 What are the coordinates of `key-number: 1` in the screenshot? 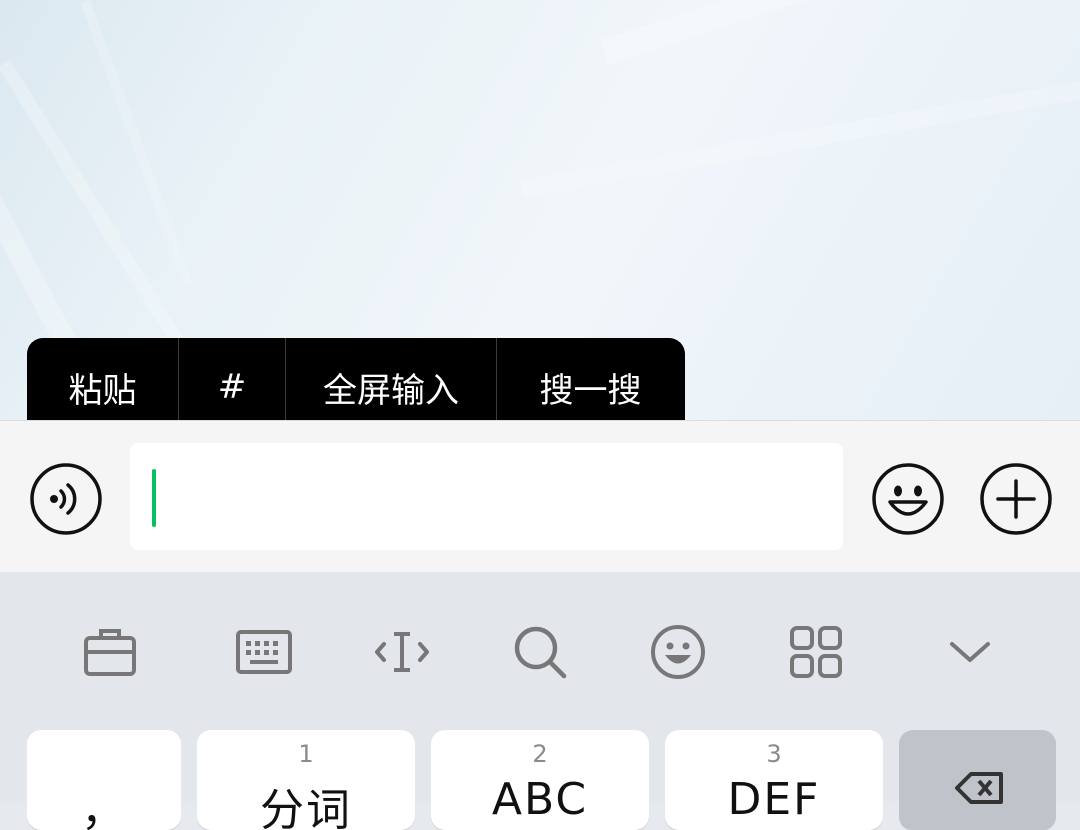 It's located at (306, 754).